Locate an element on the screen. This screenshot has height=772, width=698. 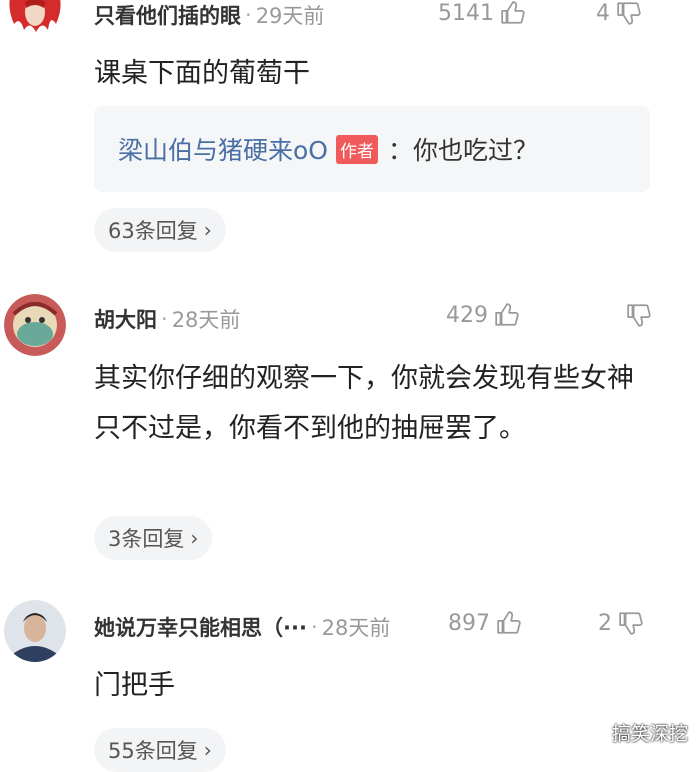
view-replies-button: 55条回复 › is located at coordinates (160, 750).